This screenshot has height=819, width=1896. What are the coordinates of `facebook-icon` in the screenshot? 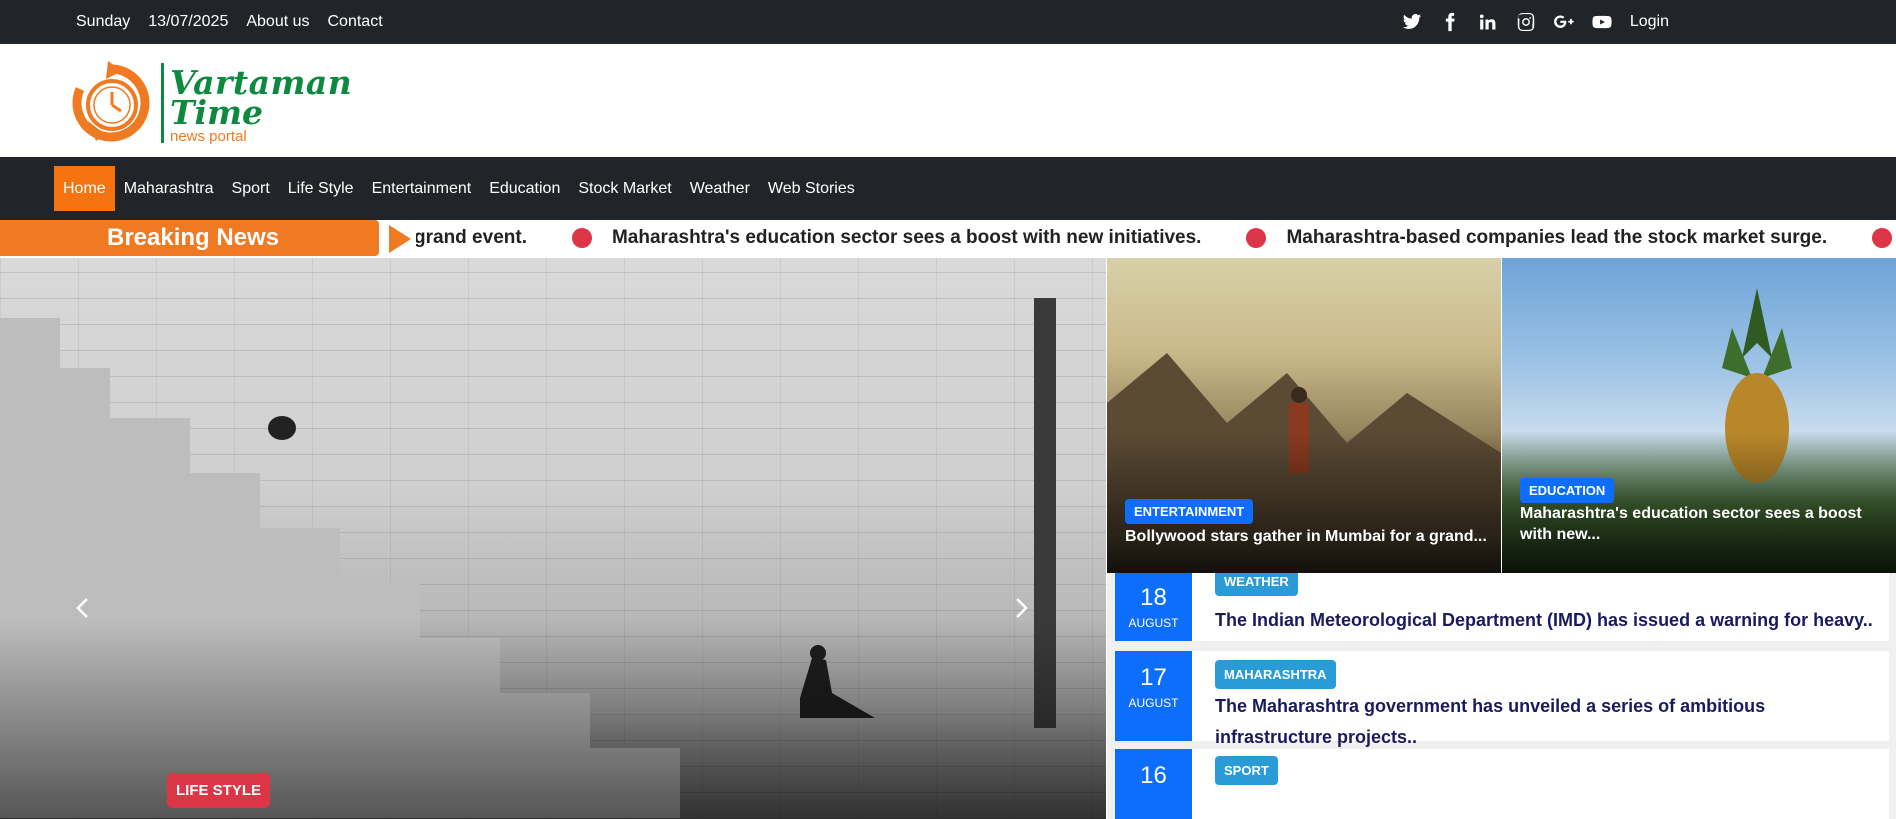 It's located at (1450, 22).